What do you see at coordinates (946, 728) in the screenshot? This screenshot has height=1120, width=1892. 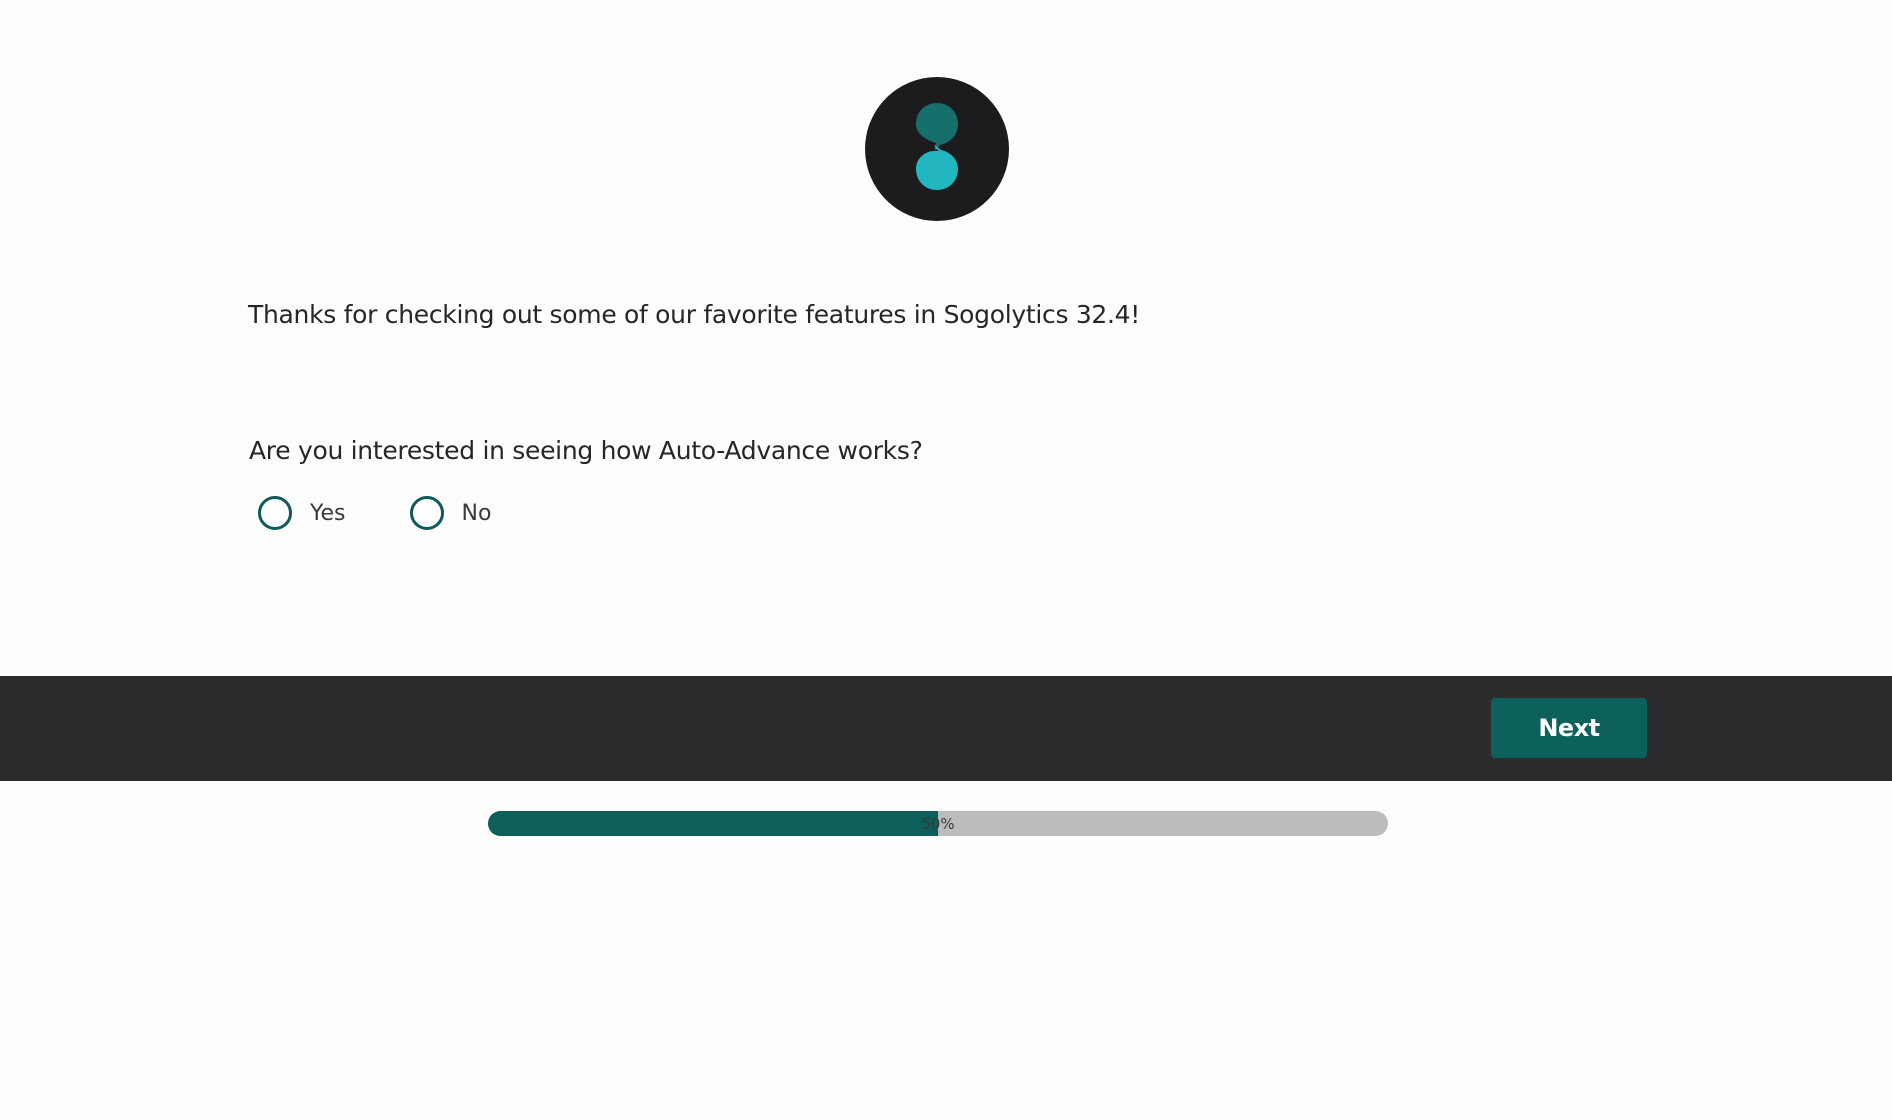 I see `footer-bar: Next` at bounding box center [946, 728].